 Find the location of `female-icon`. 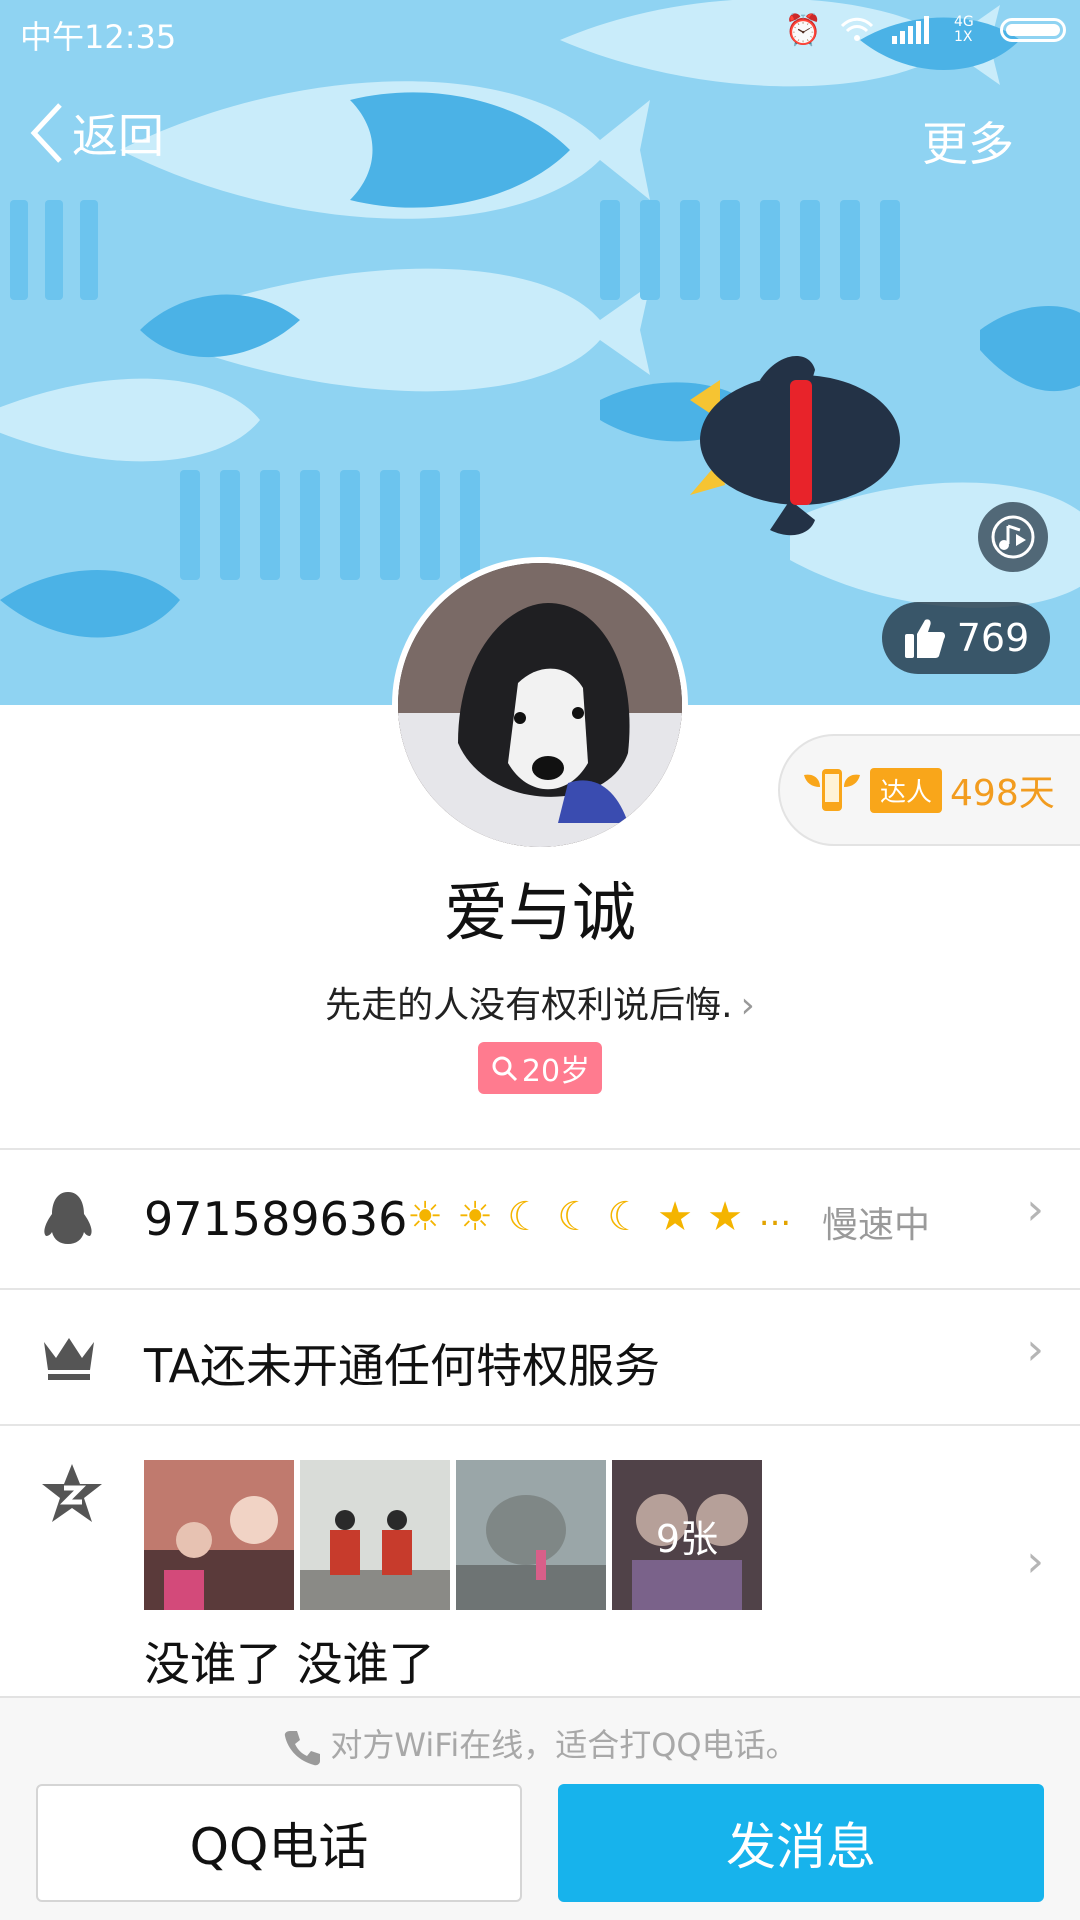

female-icon is located at coordinates (504, 1069).